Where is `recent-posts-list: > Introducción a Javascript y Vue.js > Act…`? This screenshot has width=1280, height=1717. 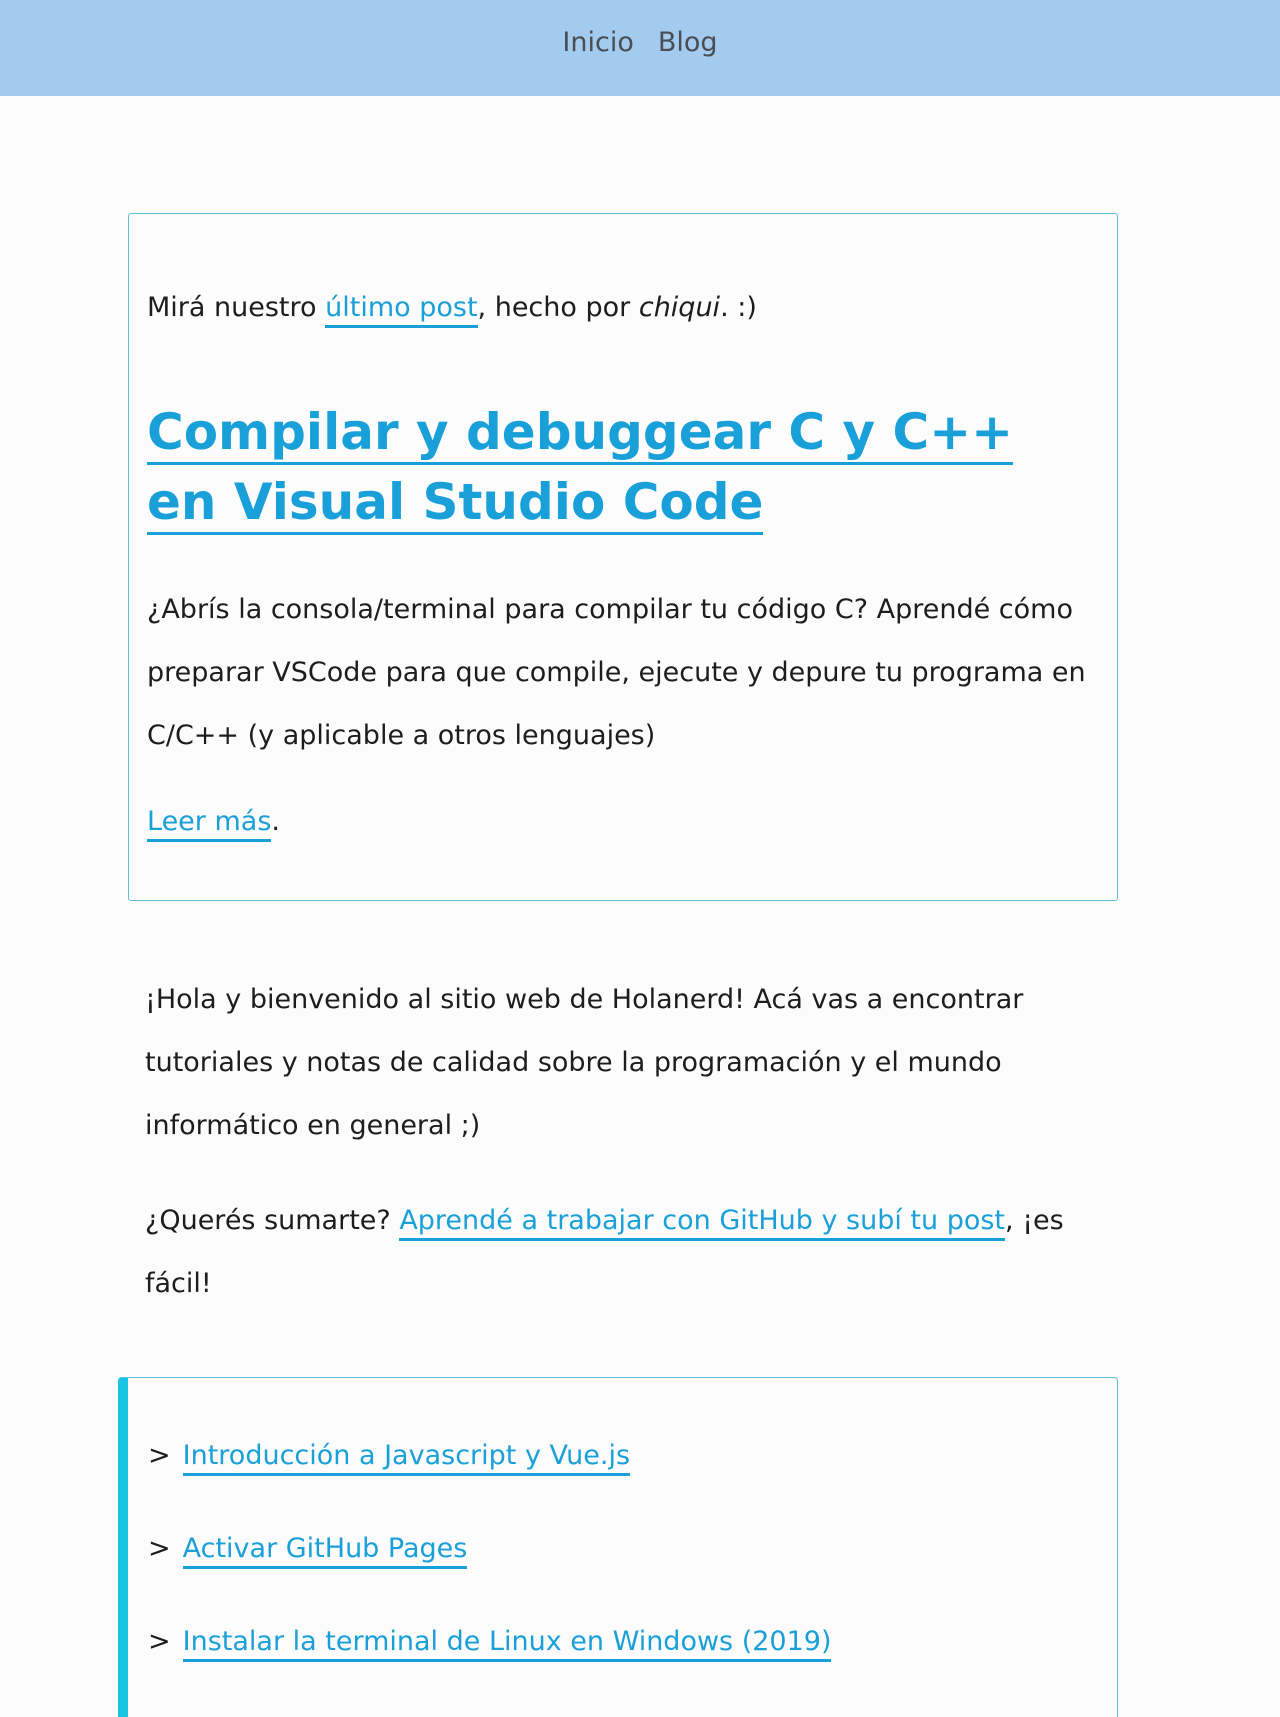 recent-posts-list: > Introducción a Javascript y Vue.js > Act… is located at coordinates (490, 1577).